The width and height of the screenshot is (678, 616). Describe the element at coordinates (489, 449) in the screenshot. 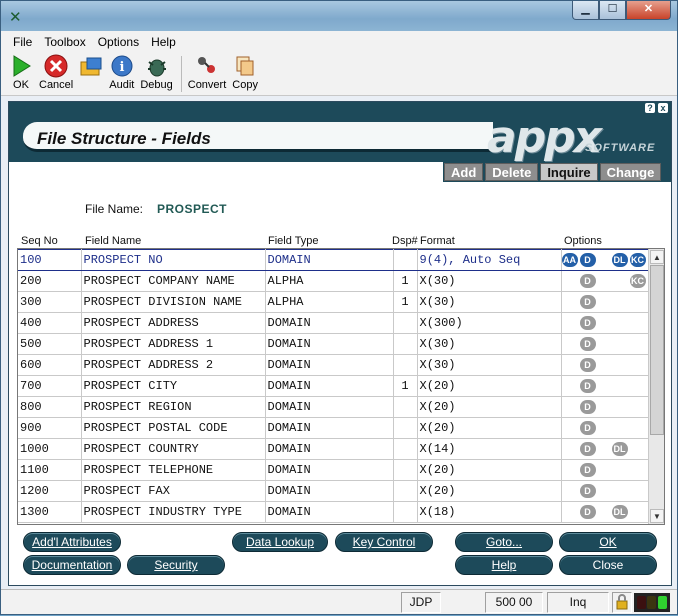

I see `row-format-cell: X(14)` at that location.